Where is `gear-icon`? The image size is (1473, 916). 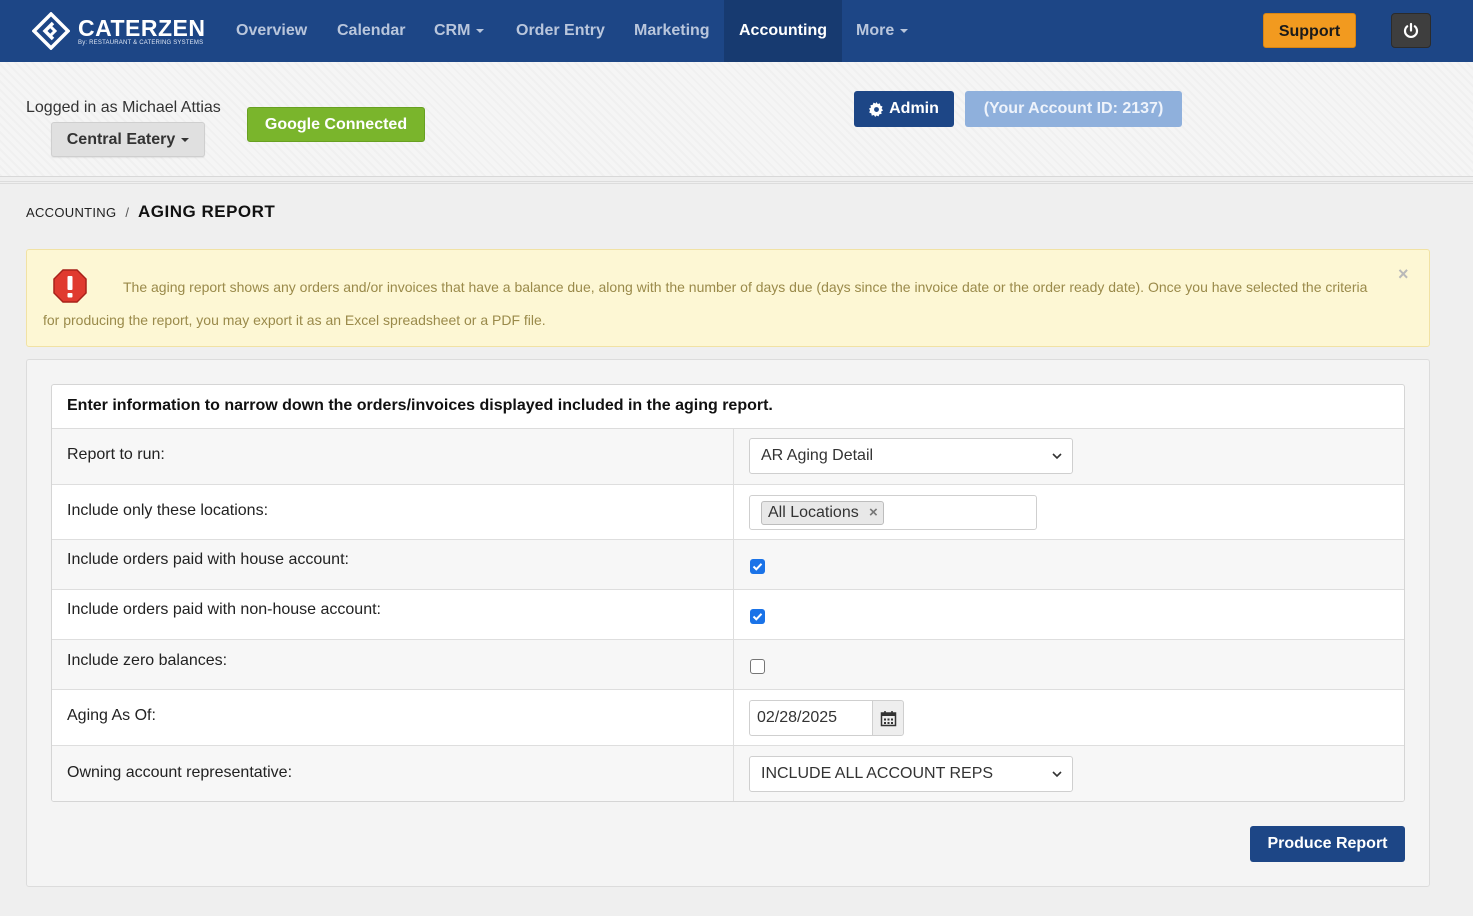 gear-icon is located at coordinates (876, 109).